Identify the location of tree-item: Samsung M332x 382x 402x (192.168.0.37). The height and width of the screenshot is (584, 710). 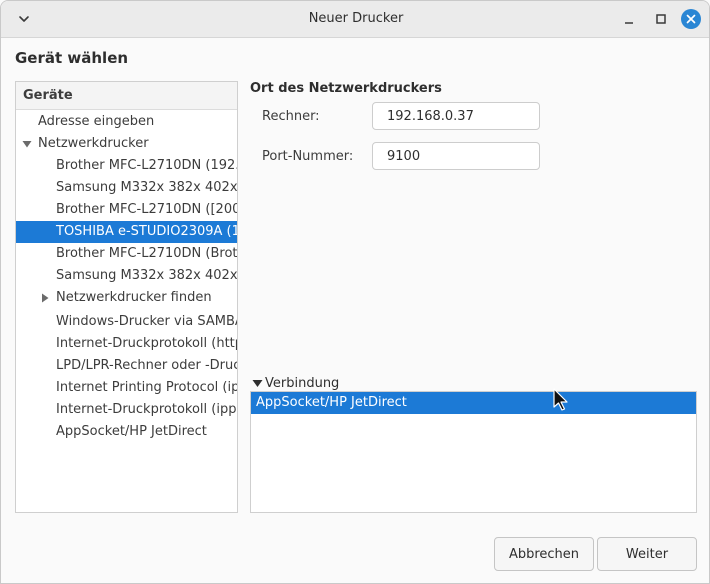
(126, 188).